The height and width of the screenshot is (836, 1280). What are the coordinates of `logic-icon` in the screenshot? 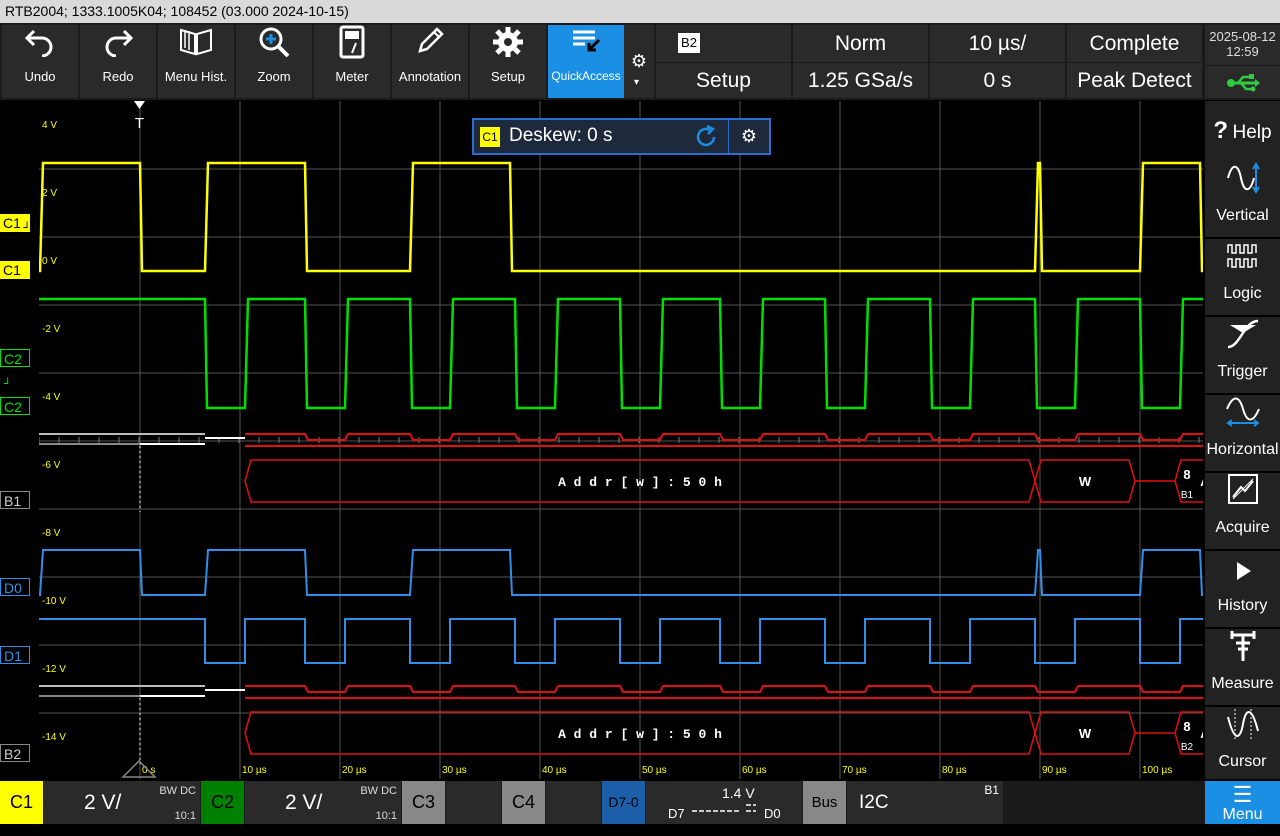 It's located at (1242, 262).